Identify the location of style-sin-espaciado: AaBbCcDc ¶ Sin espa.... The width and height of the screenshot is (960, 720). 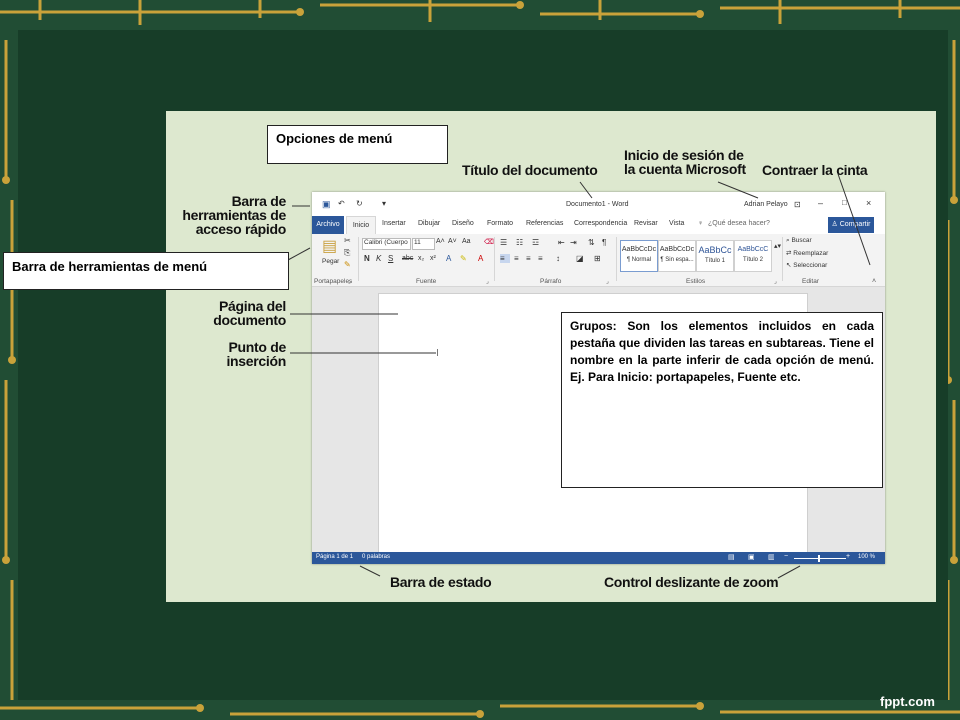
(677, 256).